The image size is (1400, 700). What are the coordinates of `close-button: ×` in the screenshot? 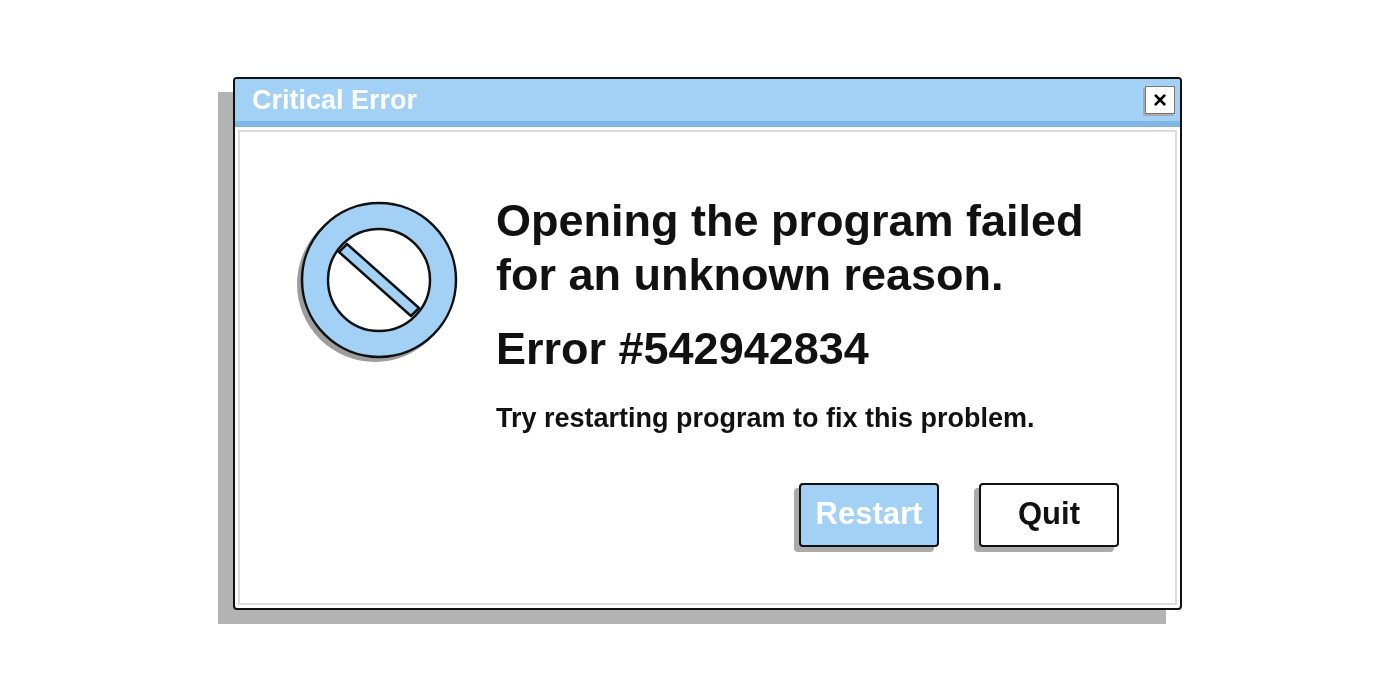 It's located at (1160, 100).